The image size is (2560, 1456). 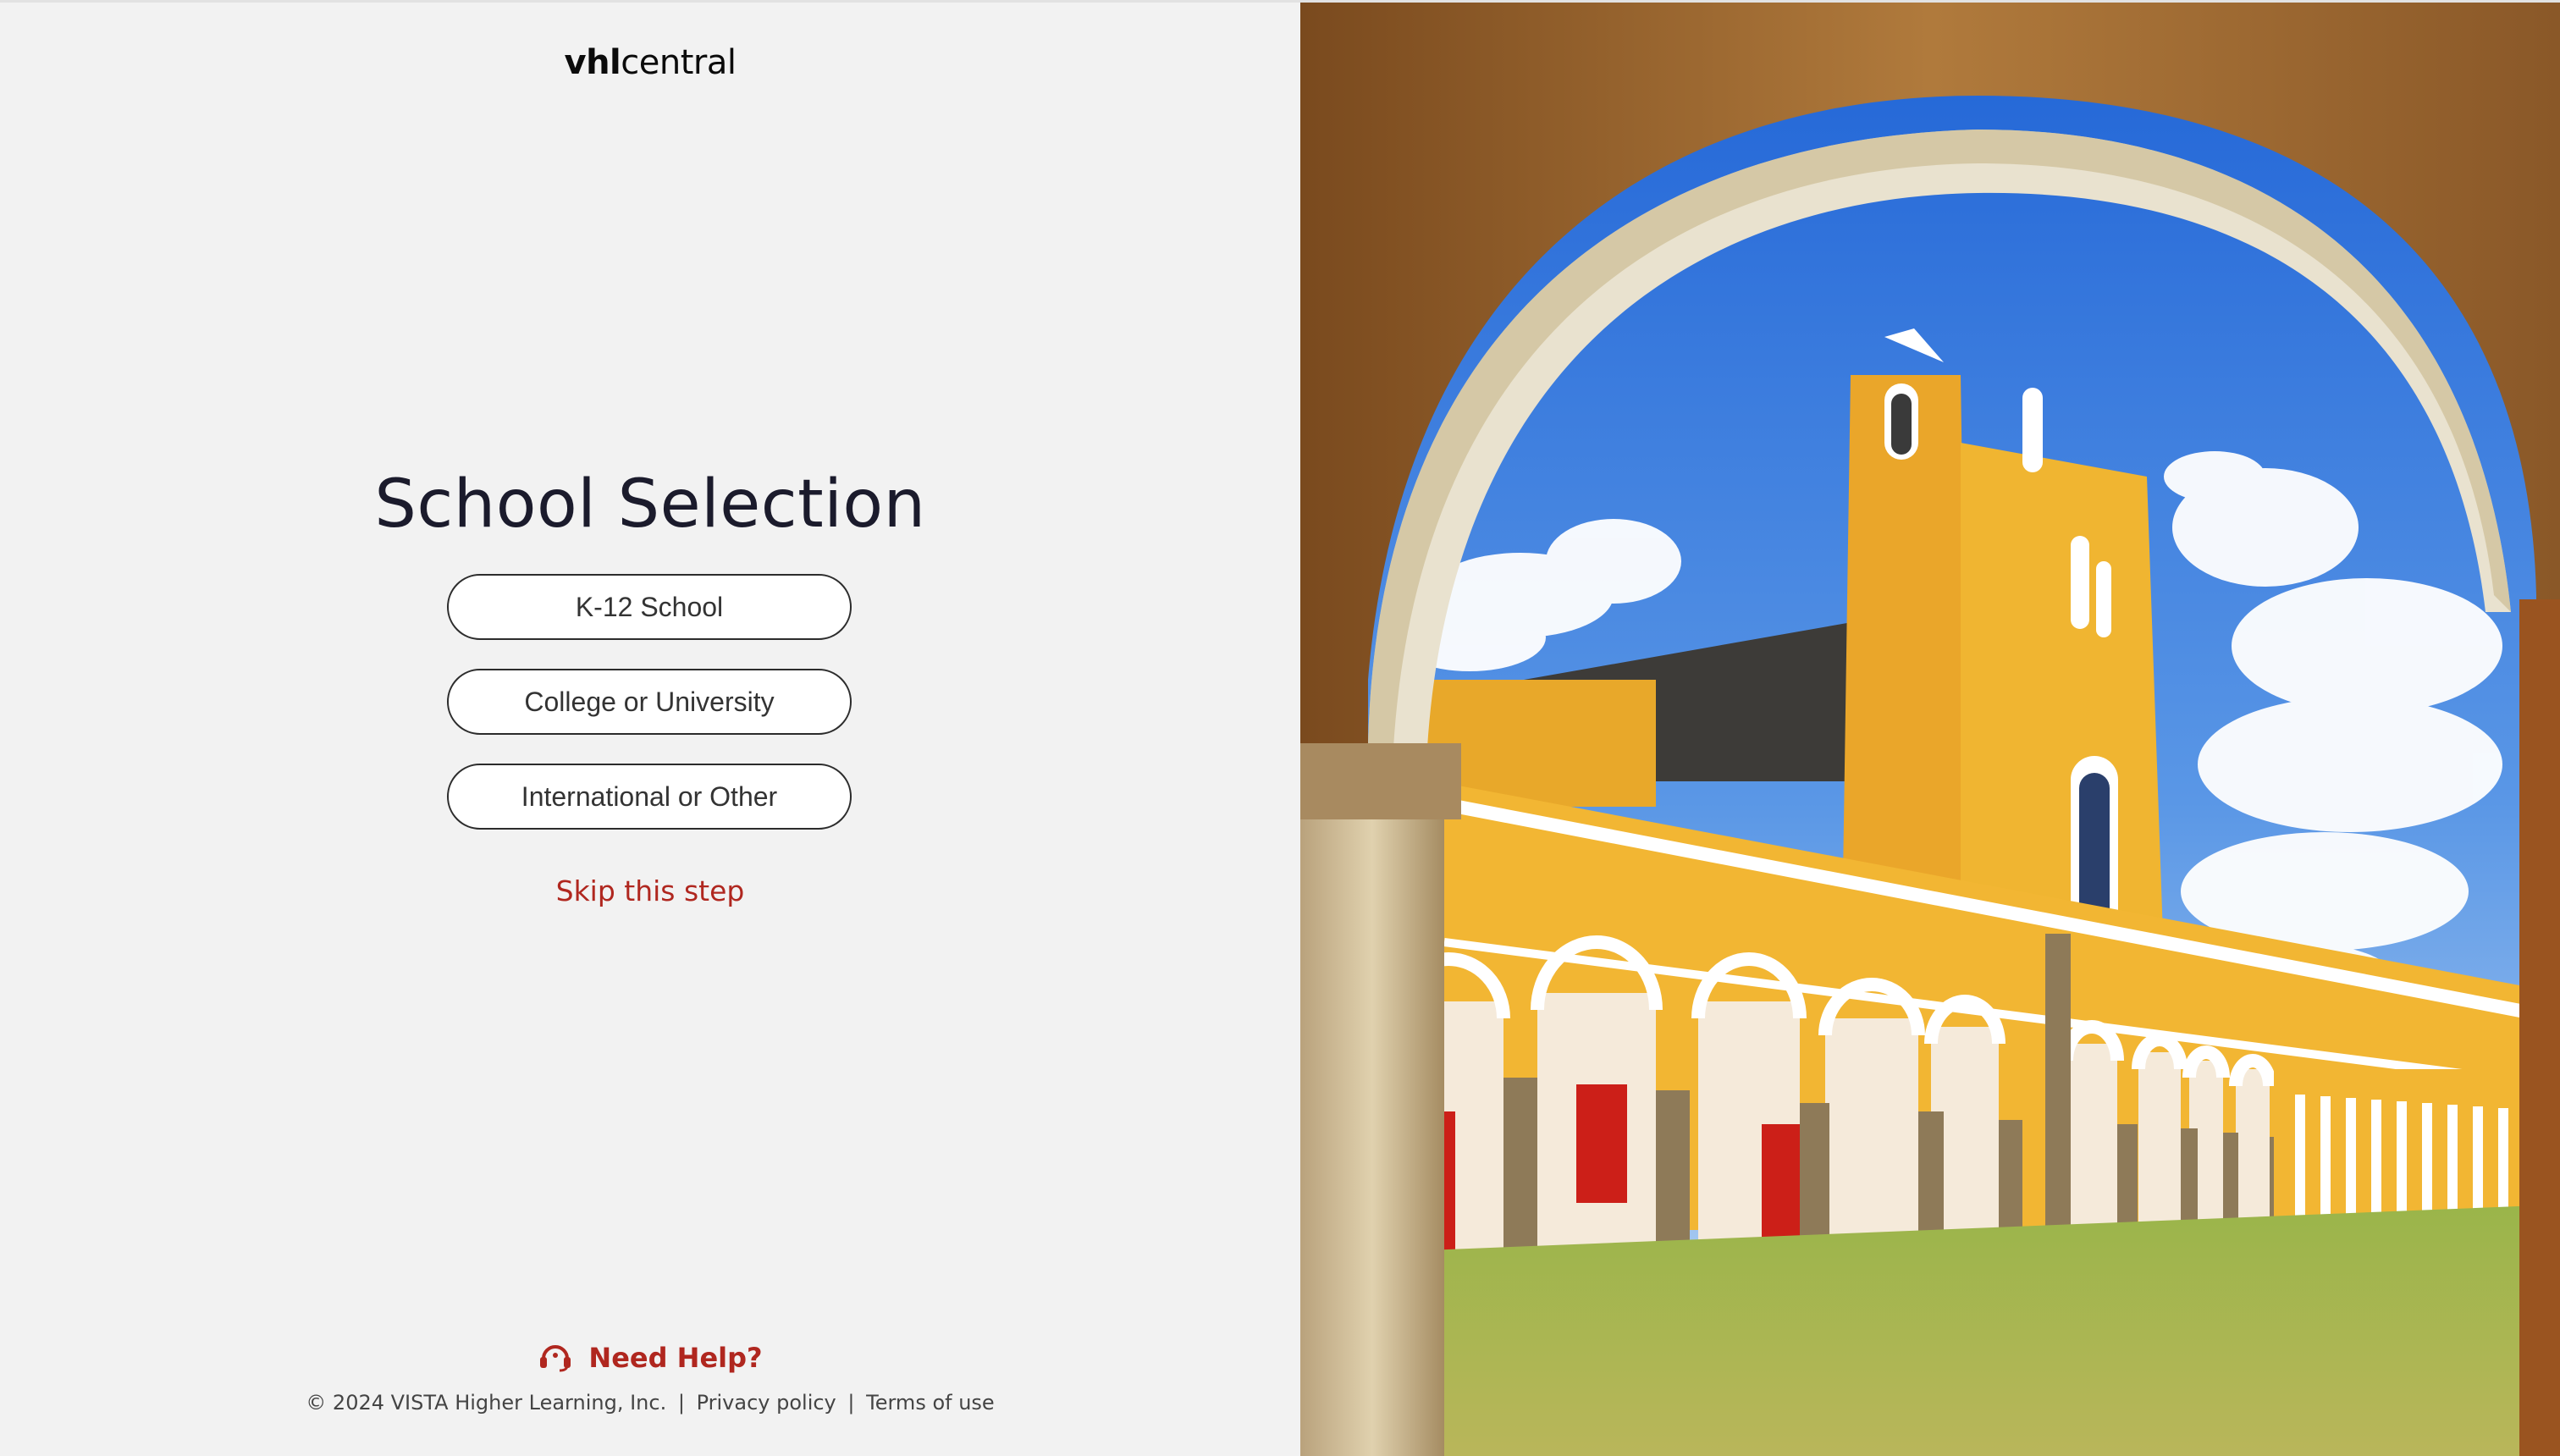 I want to click on terms-of-use-link: Terms of use, so click(x=930, y=1403).